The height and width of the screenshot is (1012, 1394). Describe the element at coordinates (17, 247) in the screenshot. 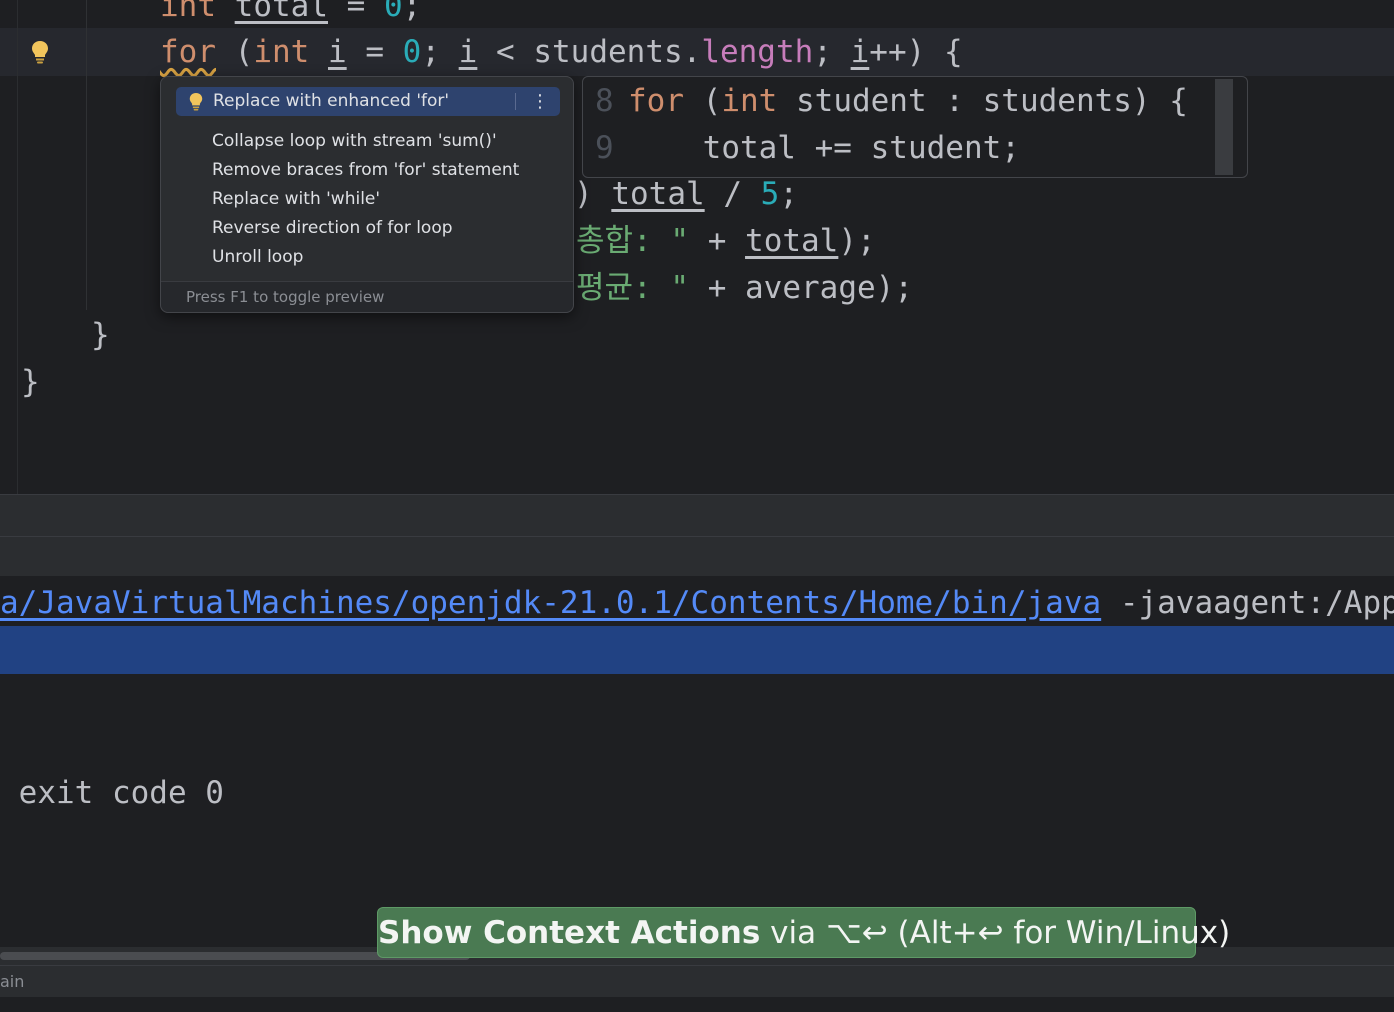

I see `gutter-divider` at that location.